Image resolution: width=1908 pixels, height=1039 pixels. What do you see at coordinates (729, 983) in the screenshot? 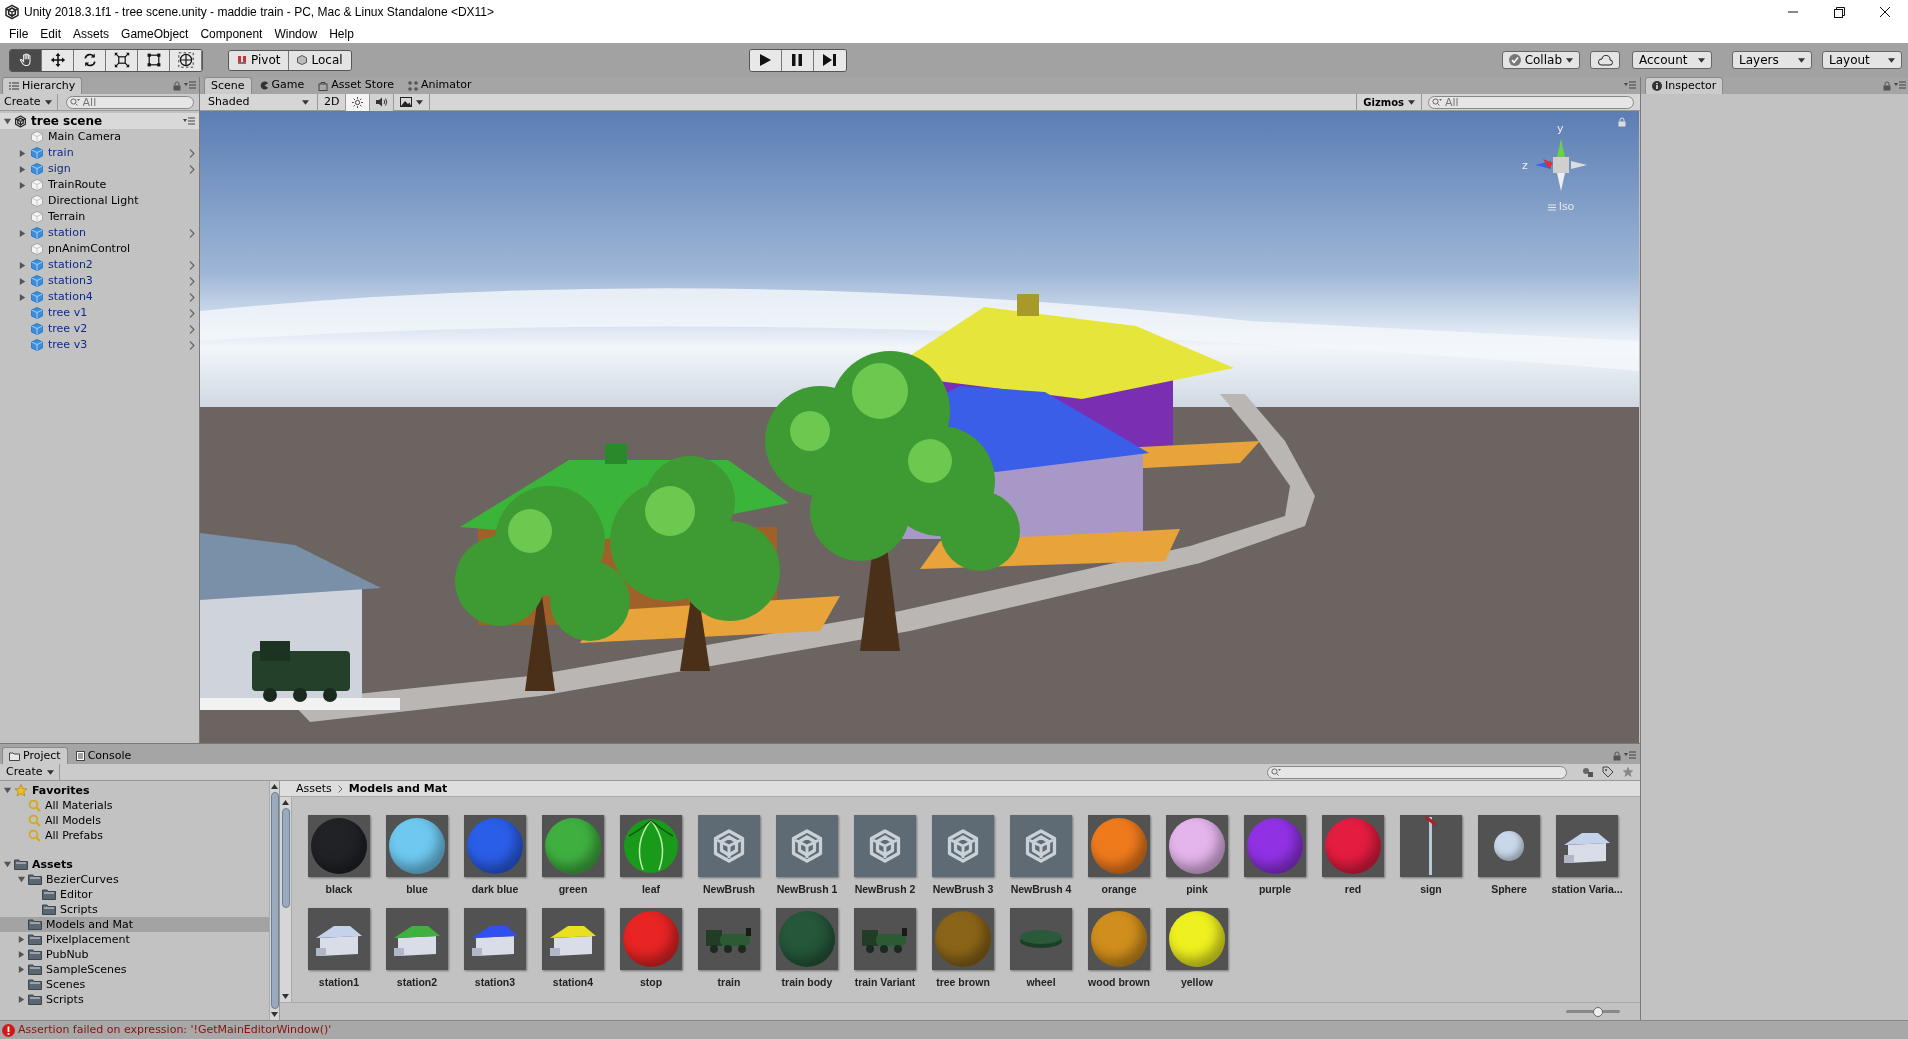
I see `asset-label: train` at bounding box center [729, 983].